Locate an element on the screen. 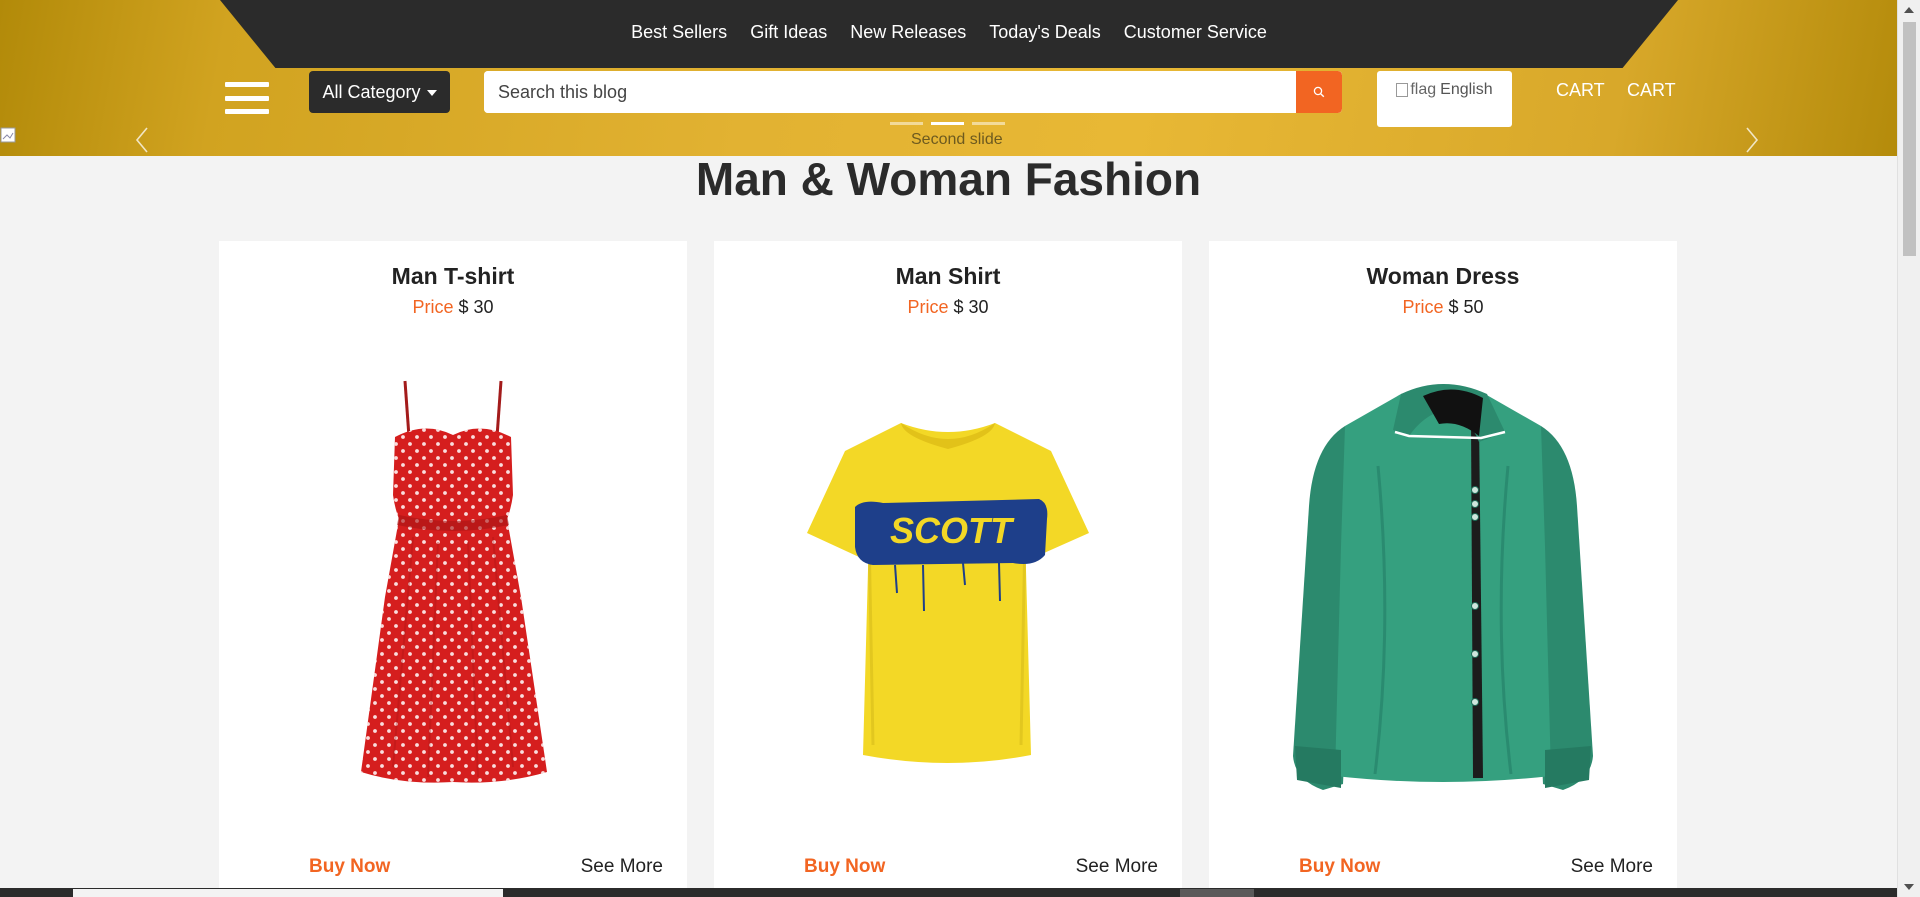 The width and height of the screenshot is (1920, 897). tshirt-brand-text: SCOTT is located at coordinates (952, 530).